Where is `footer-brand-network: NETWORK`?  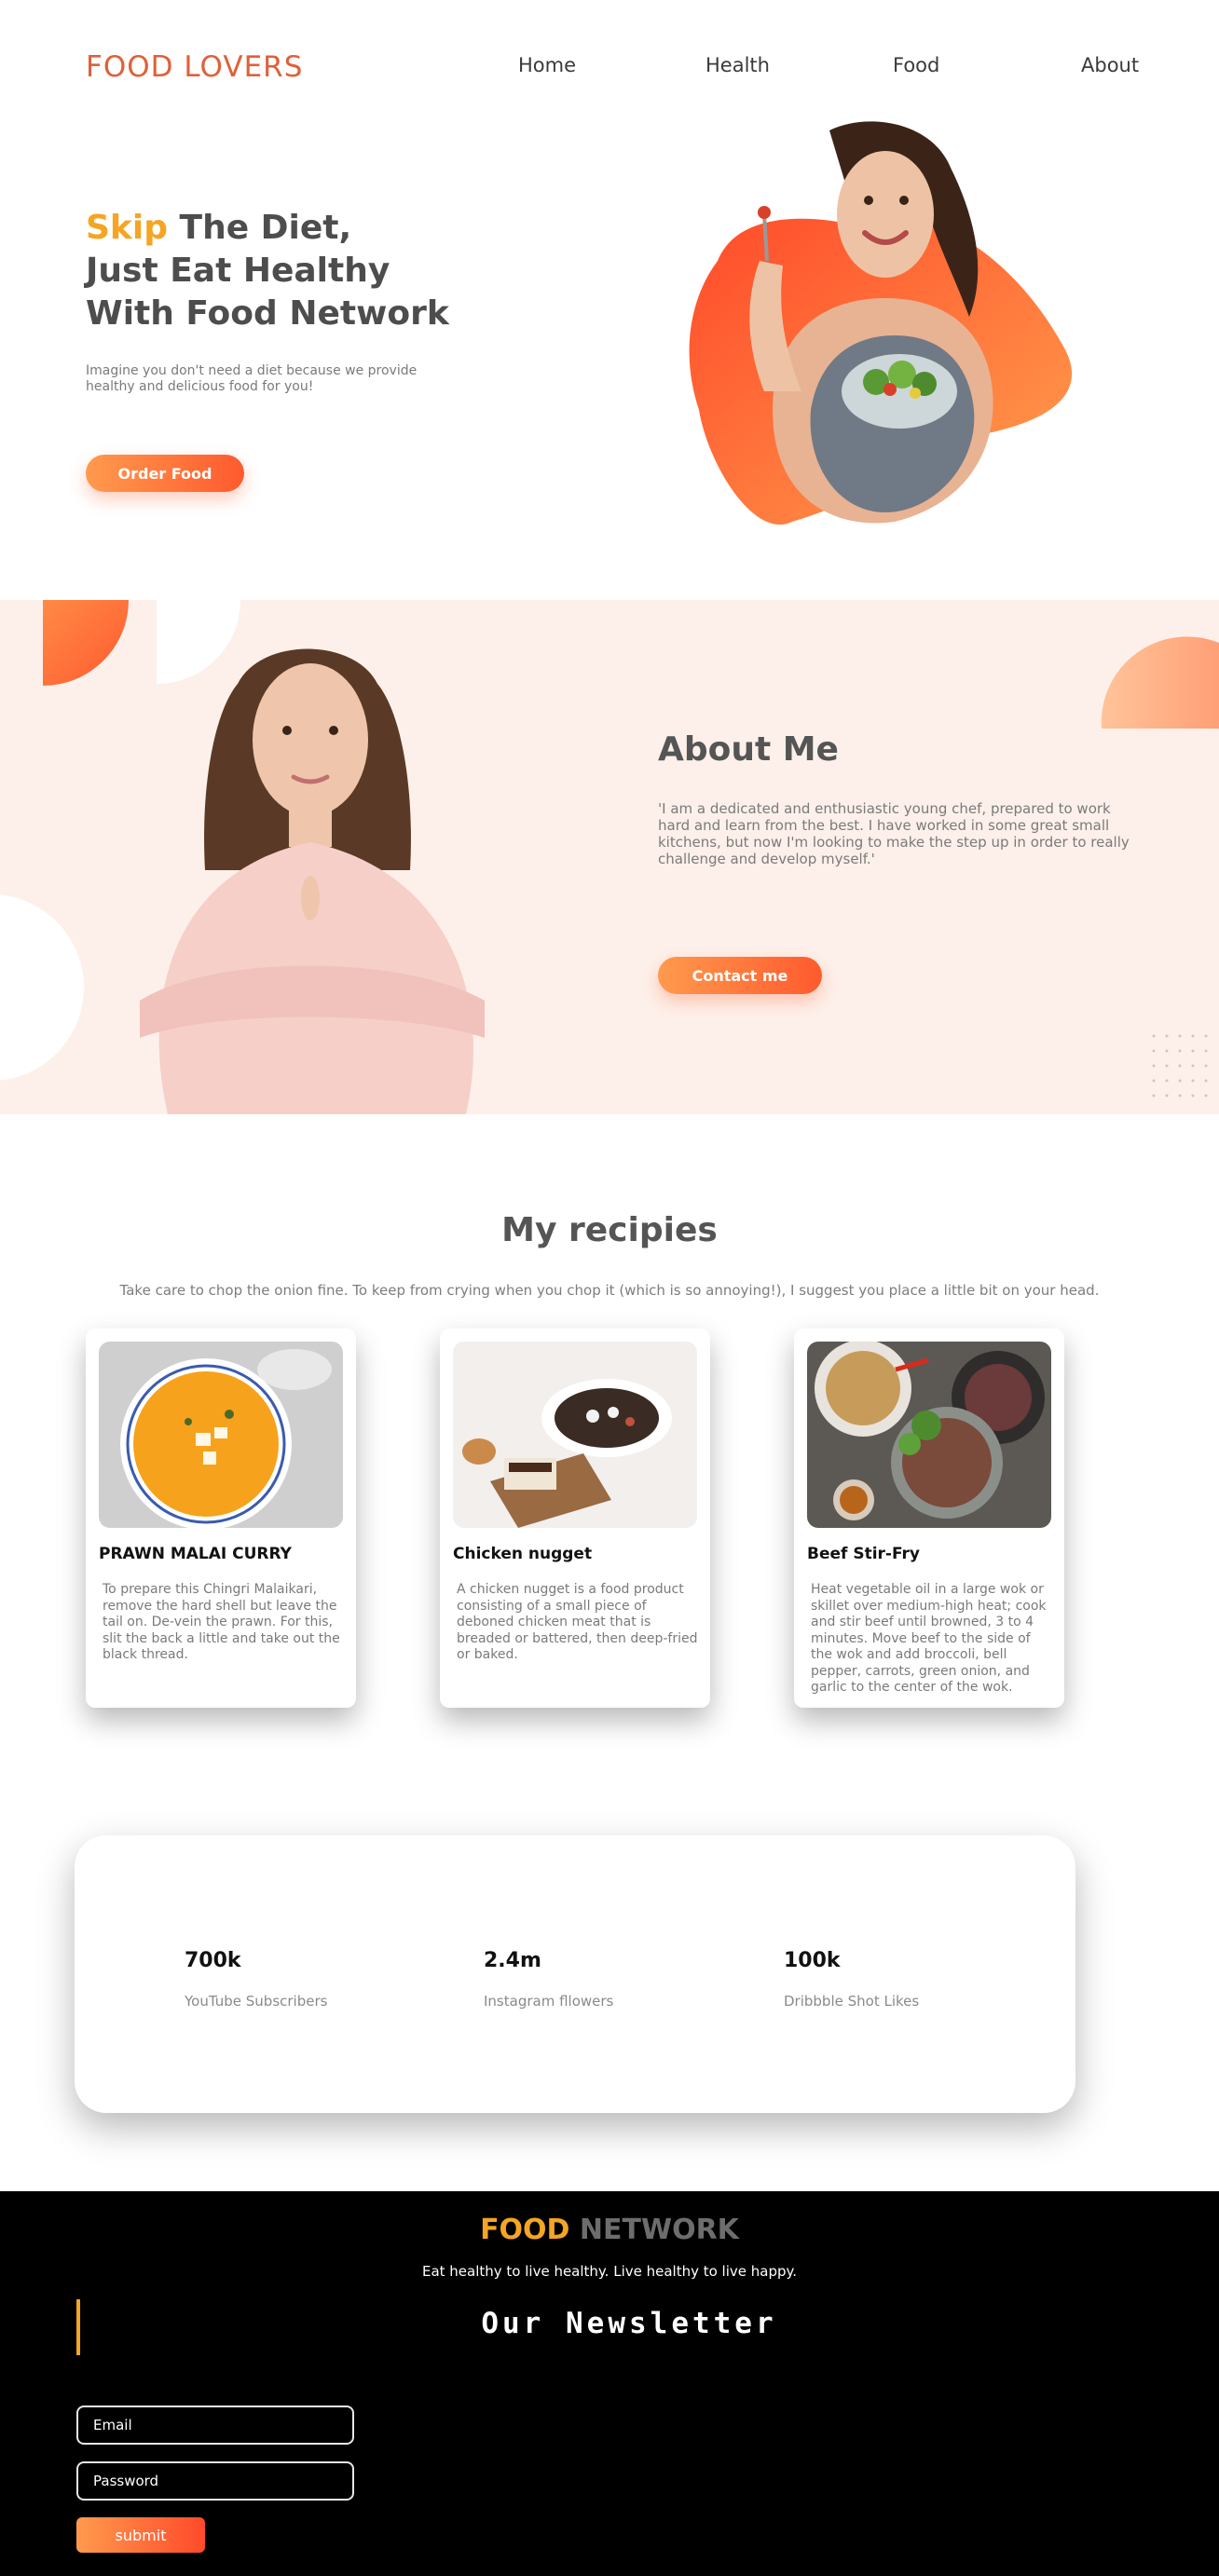 footer-brand-network: NETWORK is located at coordinates (654, 2230).